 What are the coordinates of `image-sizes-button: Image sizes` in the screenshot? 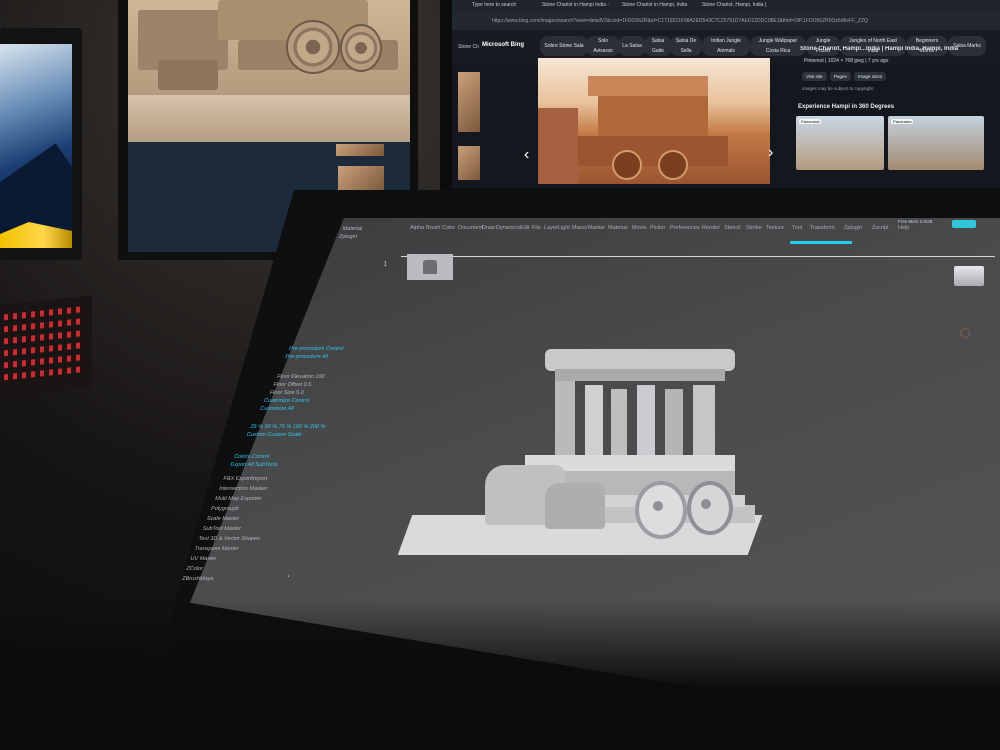 It's located at (870, 76).